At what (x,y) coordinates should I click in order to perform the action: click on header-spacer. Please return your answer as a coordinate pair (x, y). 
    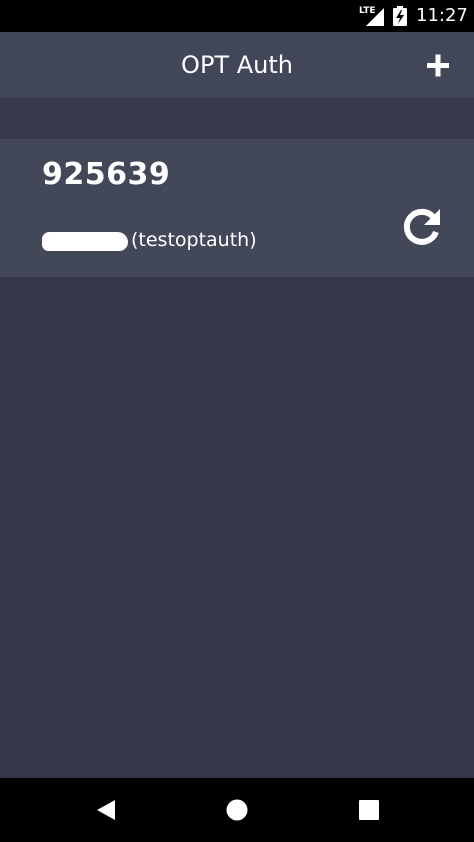
    Looking at the image, I should click on (237, 118).